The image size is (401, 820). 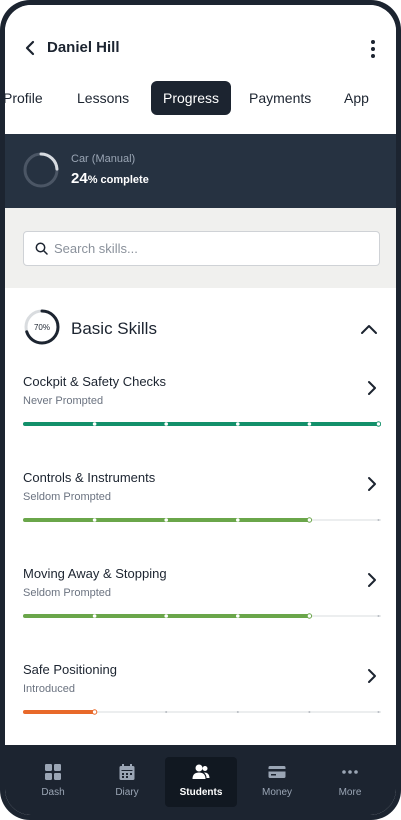 I want to click on group-progress-ring: 70%, so click(x=42, y=327).